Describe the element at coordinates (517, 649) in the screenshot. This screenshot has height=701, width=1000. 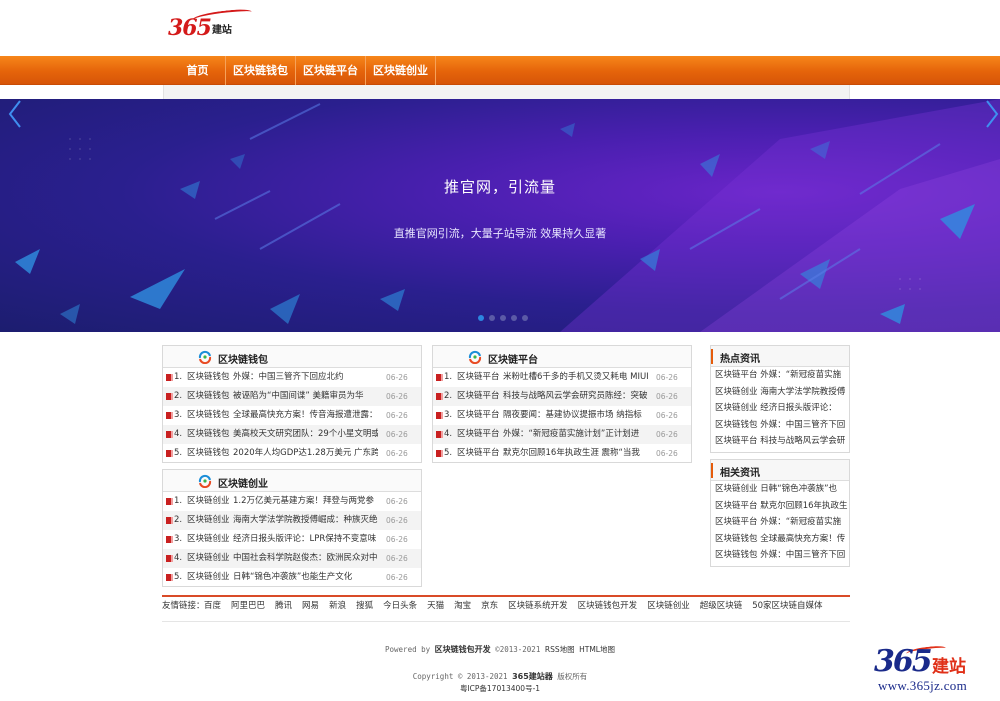
I see `powered-year: ©2013-2021` at that location.